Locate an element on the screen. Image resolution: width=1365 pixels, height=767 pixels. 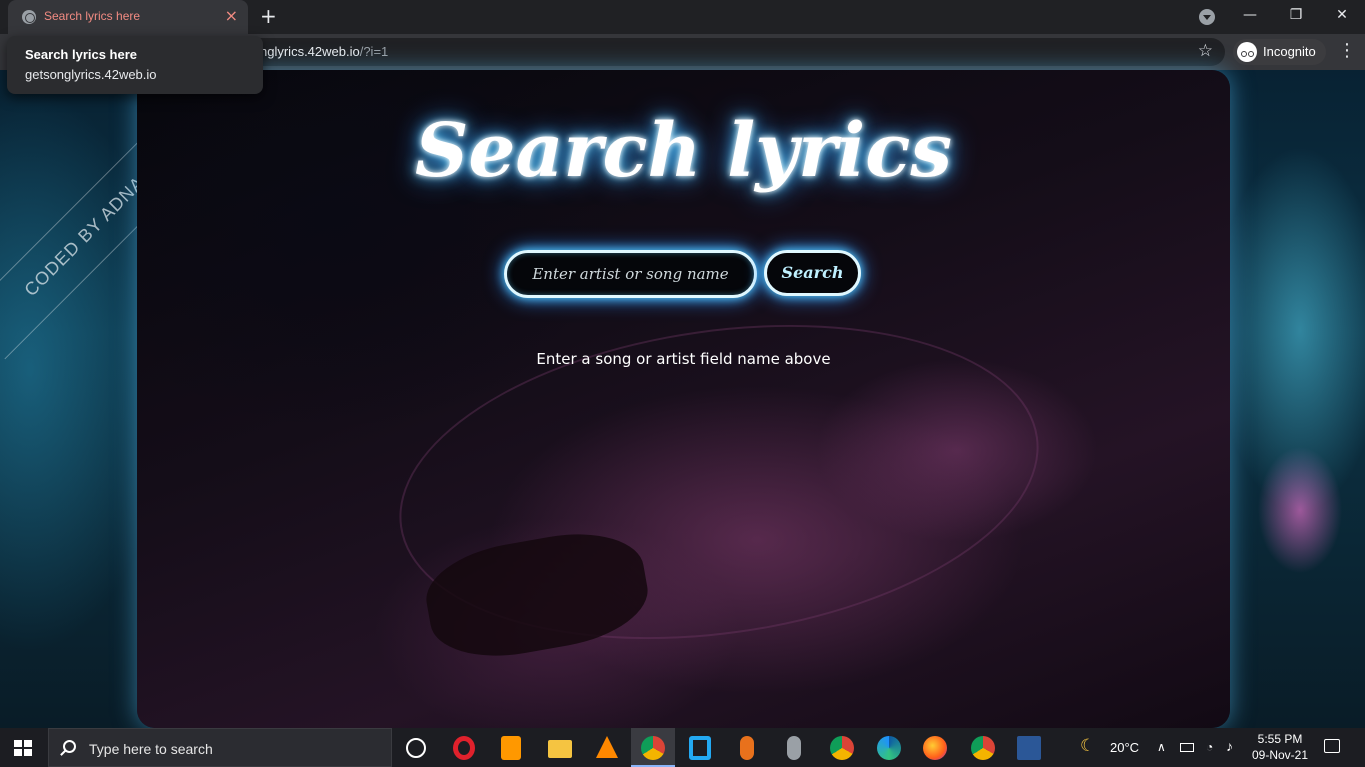
windows-start-icon is located at coordinates (23, 748).